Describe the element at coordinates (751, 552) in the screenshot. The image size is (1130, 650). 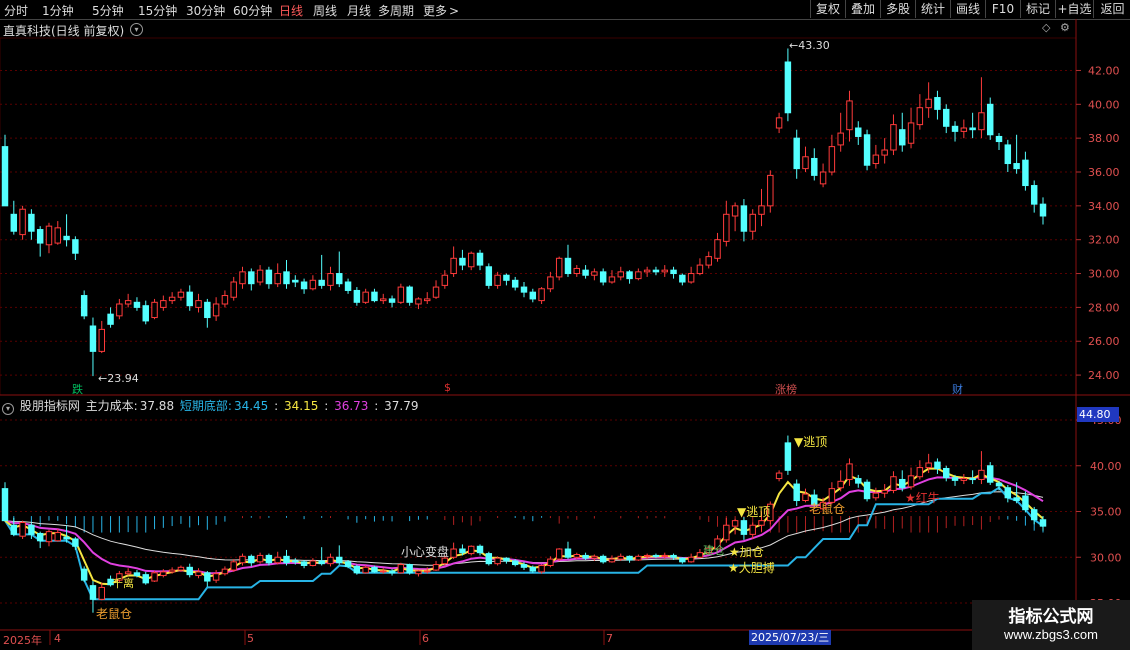
I see `signal-add-position-label: 加仓` at that location.